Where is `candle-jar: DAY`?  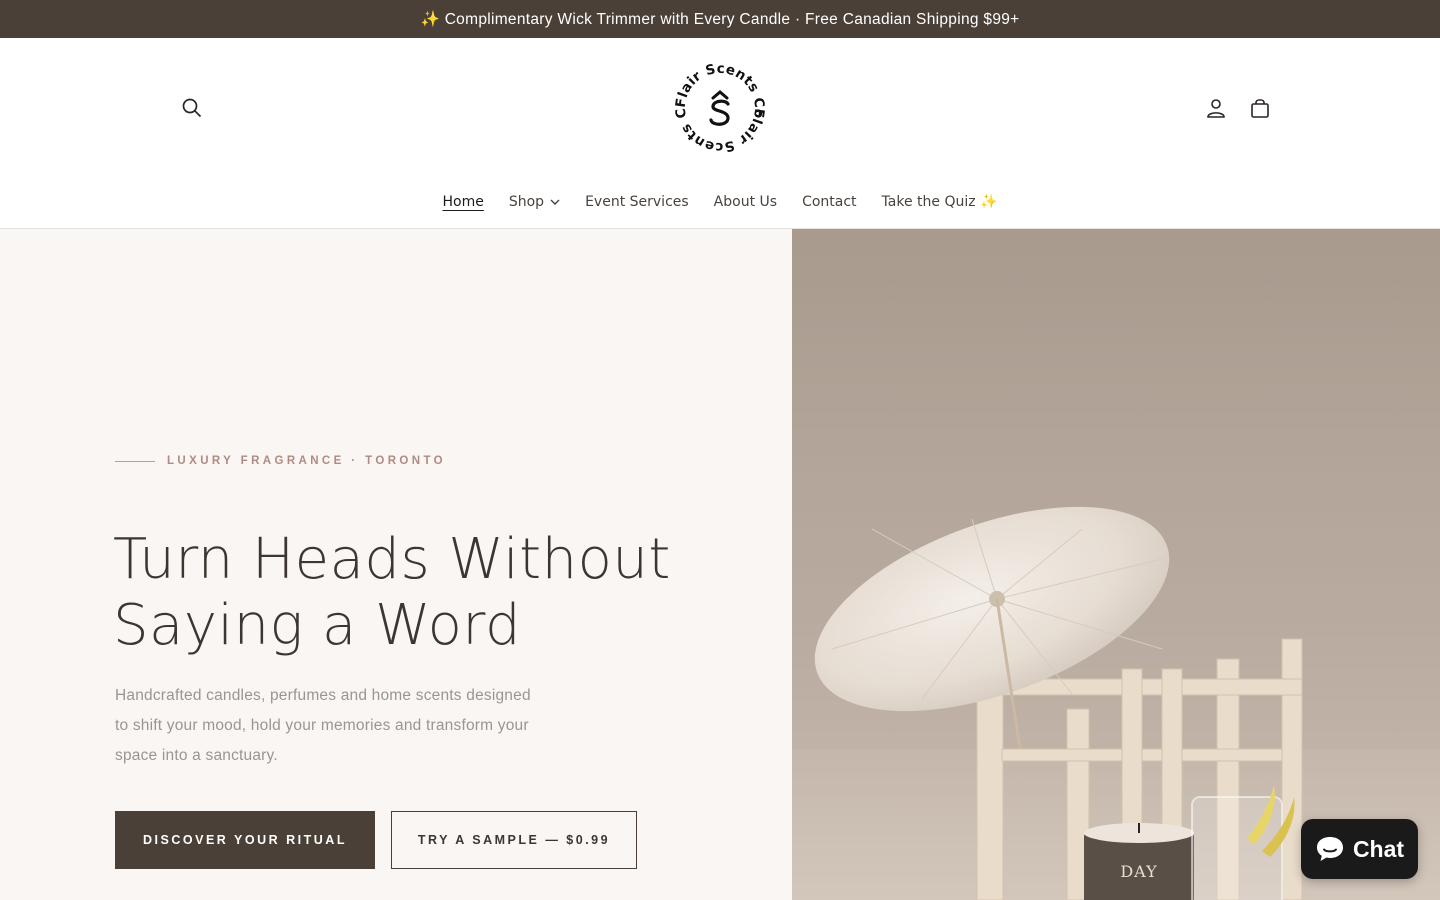 candle-jar: DAY is located at coordinates (1139, 861).